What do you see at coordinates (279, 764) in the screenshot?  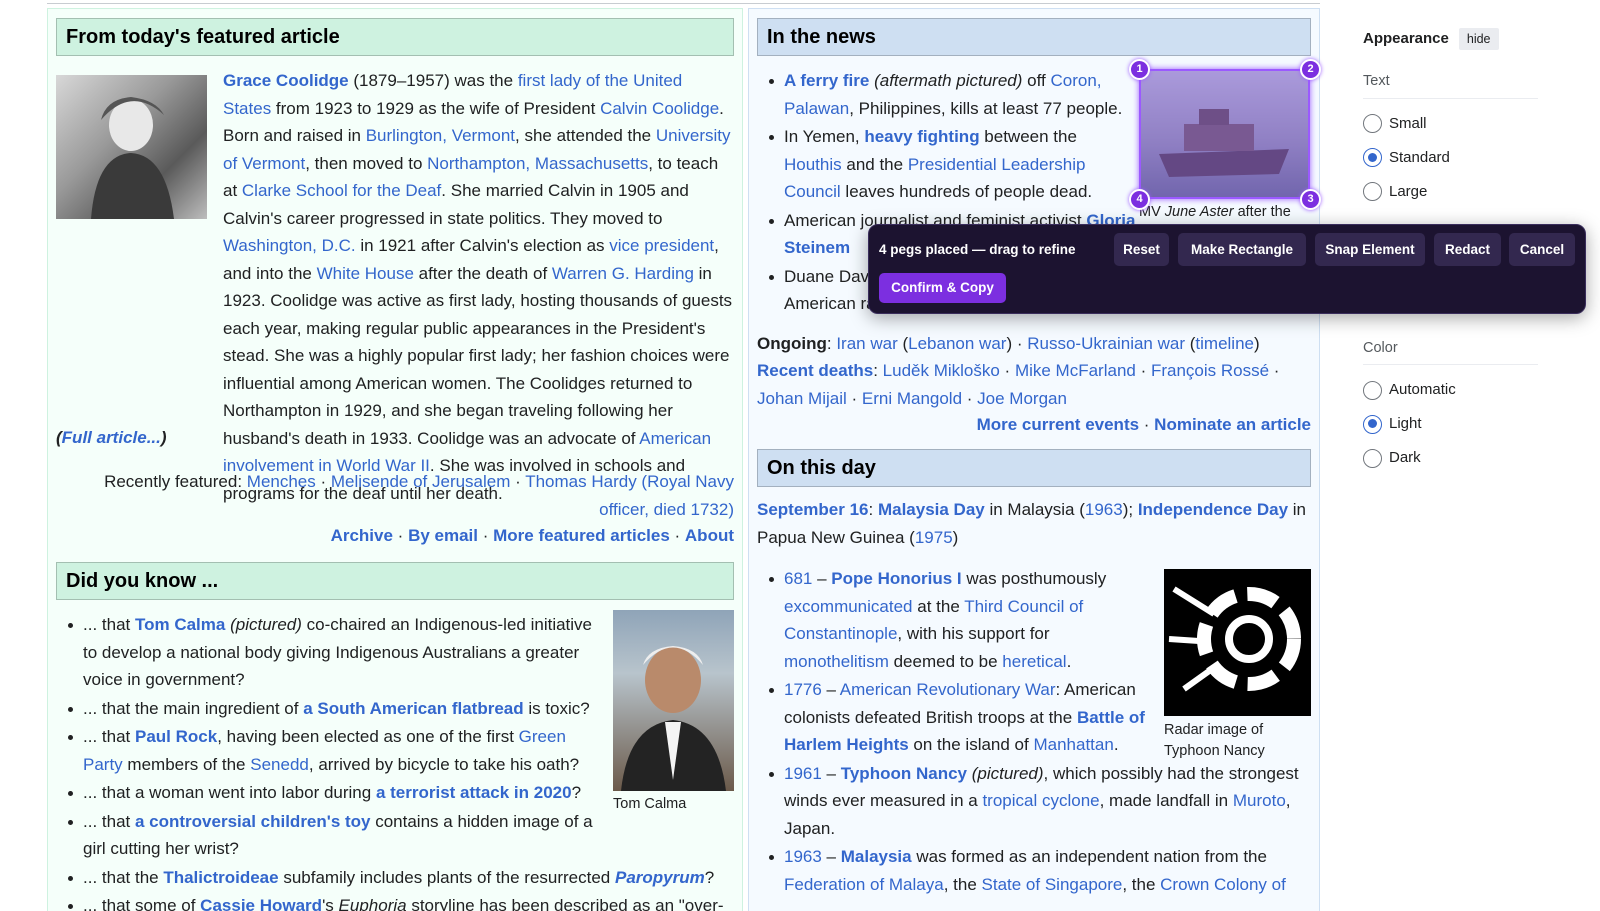 I see `link-senedd: Senedd` at bounding box center [279, 764].